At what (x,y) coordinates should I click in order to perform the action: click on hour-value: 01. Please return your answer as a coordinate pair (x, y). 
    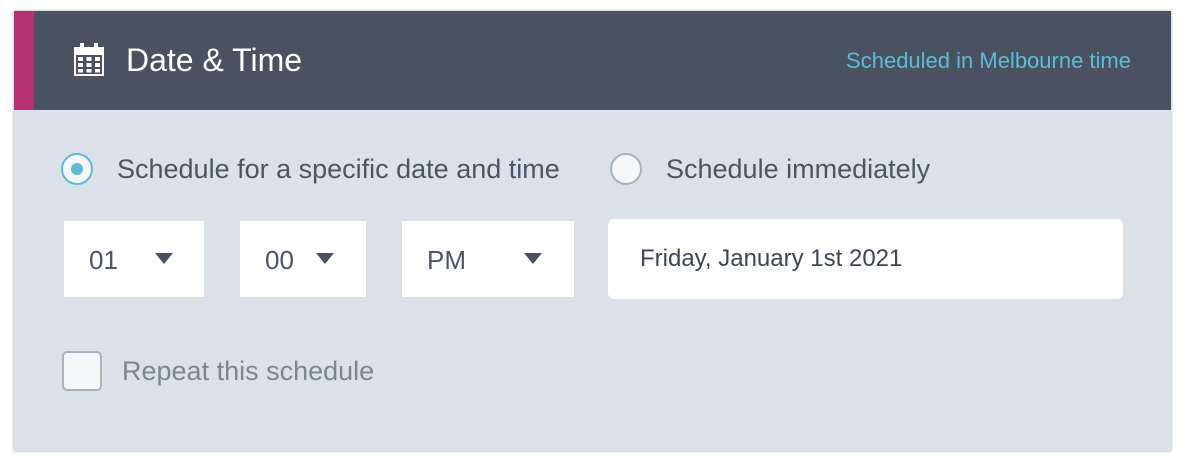
    Looking at the image, I should click on (103, 260).